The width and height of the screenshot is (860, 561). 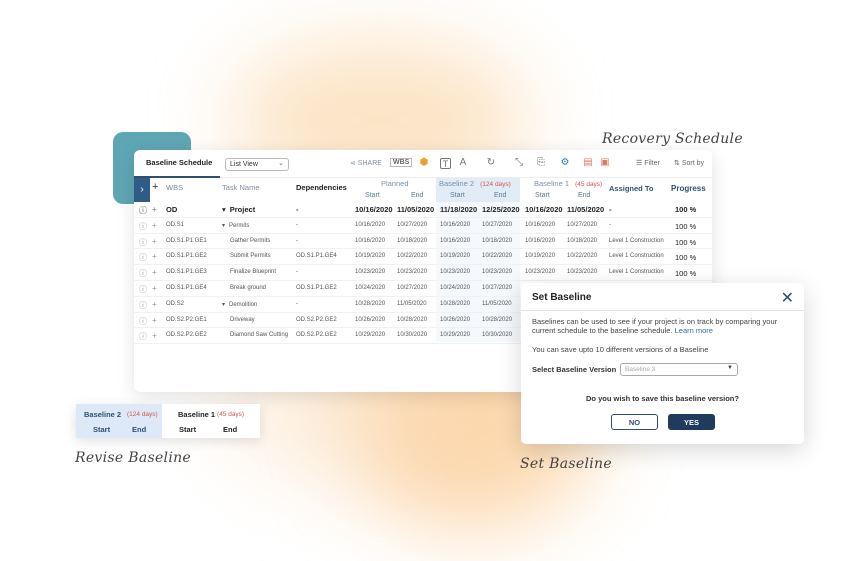 I want to click on baseline-version-select: Baseline 3 ▼, so click(x=679, y=369).